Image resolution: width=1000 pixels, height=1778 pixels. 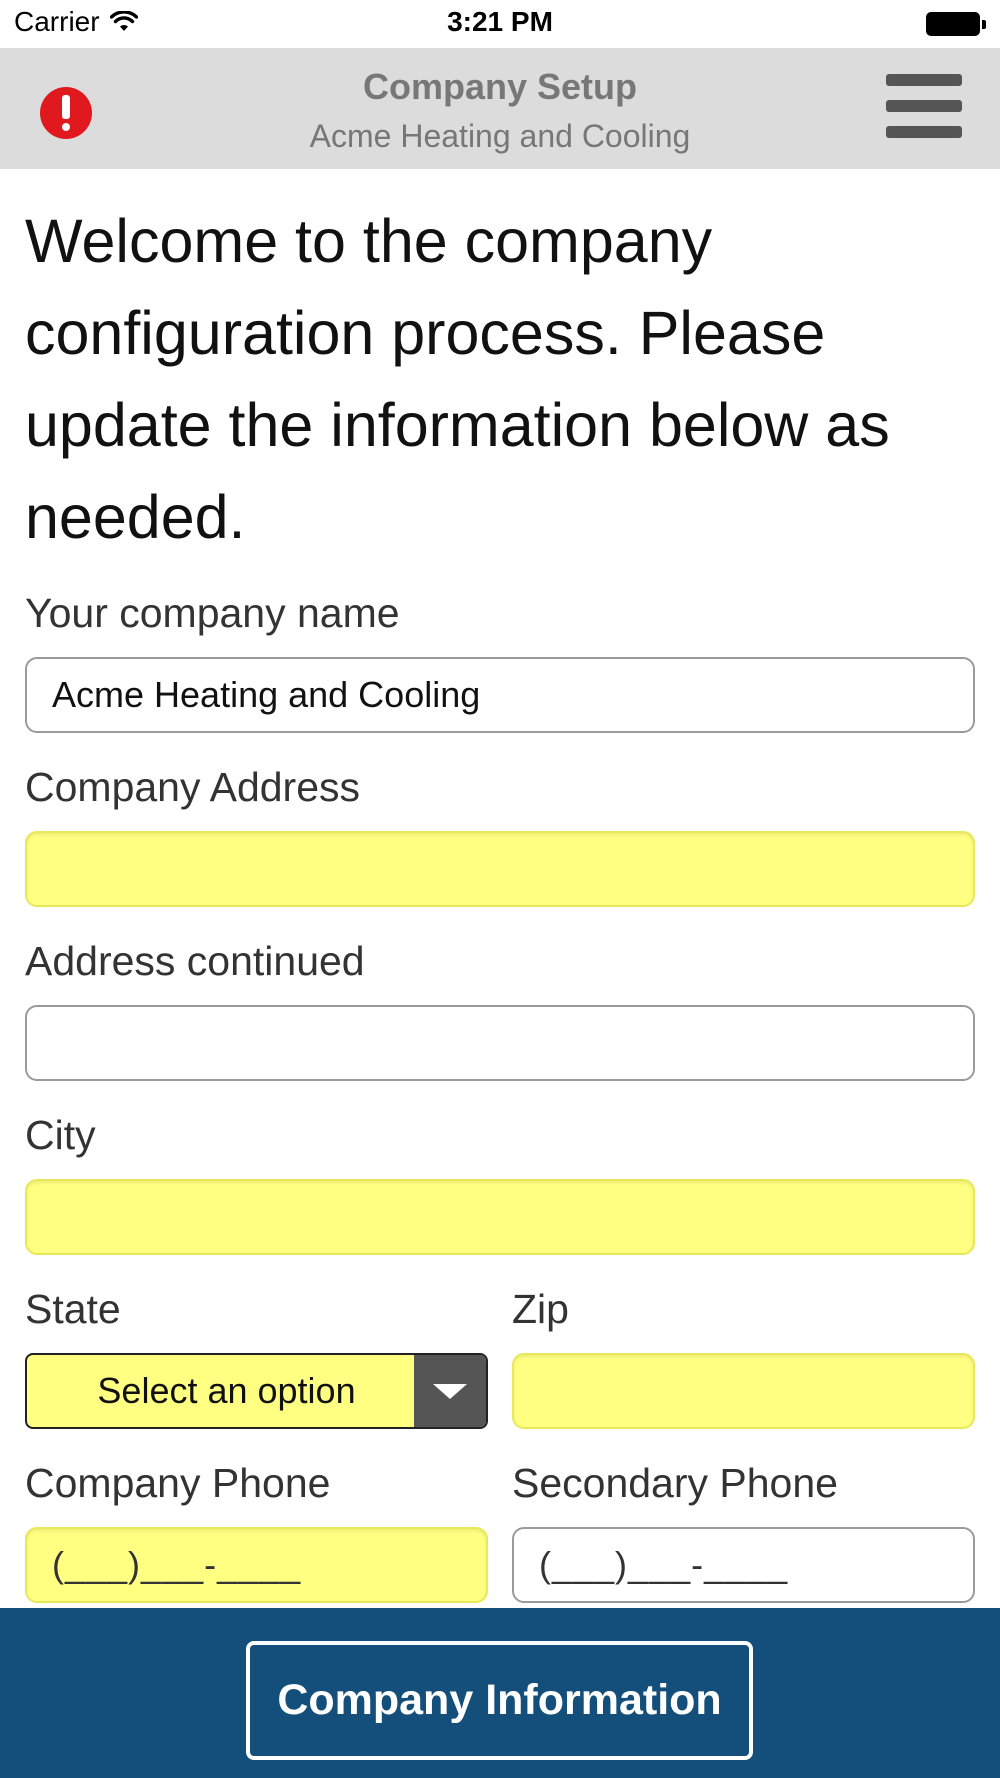 What do you see at coordinates (499, 1700) in the screenshot?
I see `company-information-button: Company Information` at bounding box center [499, 1700].